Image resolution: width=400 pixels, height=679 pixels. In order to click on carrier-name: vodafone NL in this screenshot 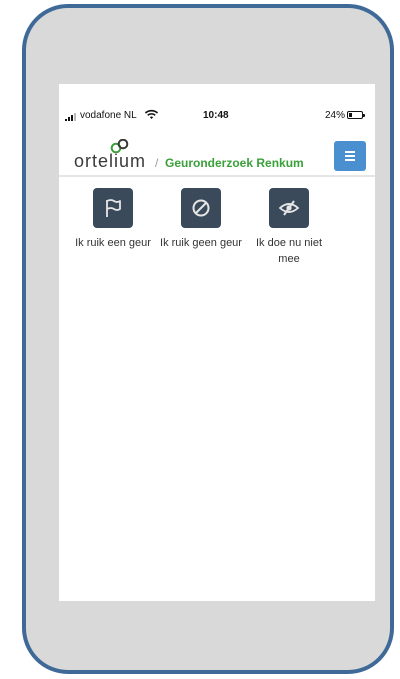, I will do `click(108, 115)`.